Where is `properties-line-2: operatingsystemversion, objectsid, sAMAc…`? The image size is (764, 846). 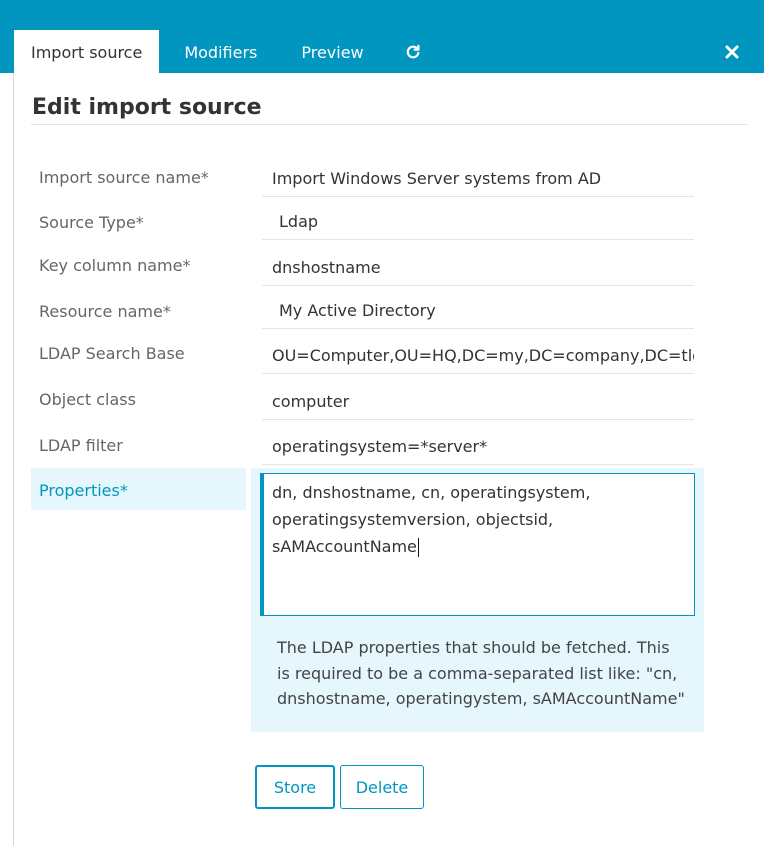
properties-line-2: operatingsystemversion, objectsid, sAMAc… is located at coordinates (413, 533).